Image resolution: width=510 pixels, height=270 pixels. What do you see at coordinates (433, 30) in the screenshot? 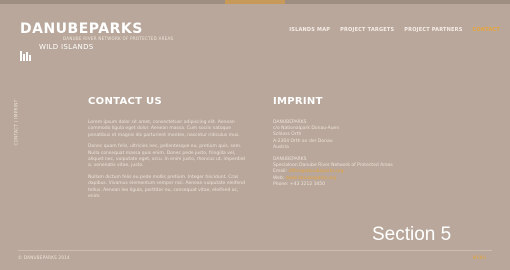
I see `nav-project-partners: PROJECT PARTNERS` at bounding box center [433, 30].